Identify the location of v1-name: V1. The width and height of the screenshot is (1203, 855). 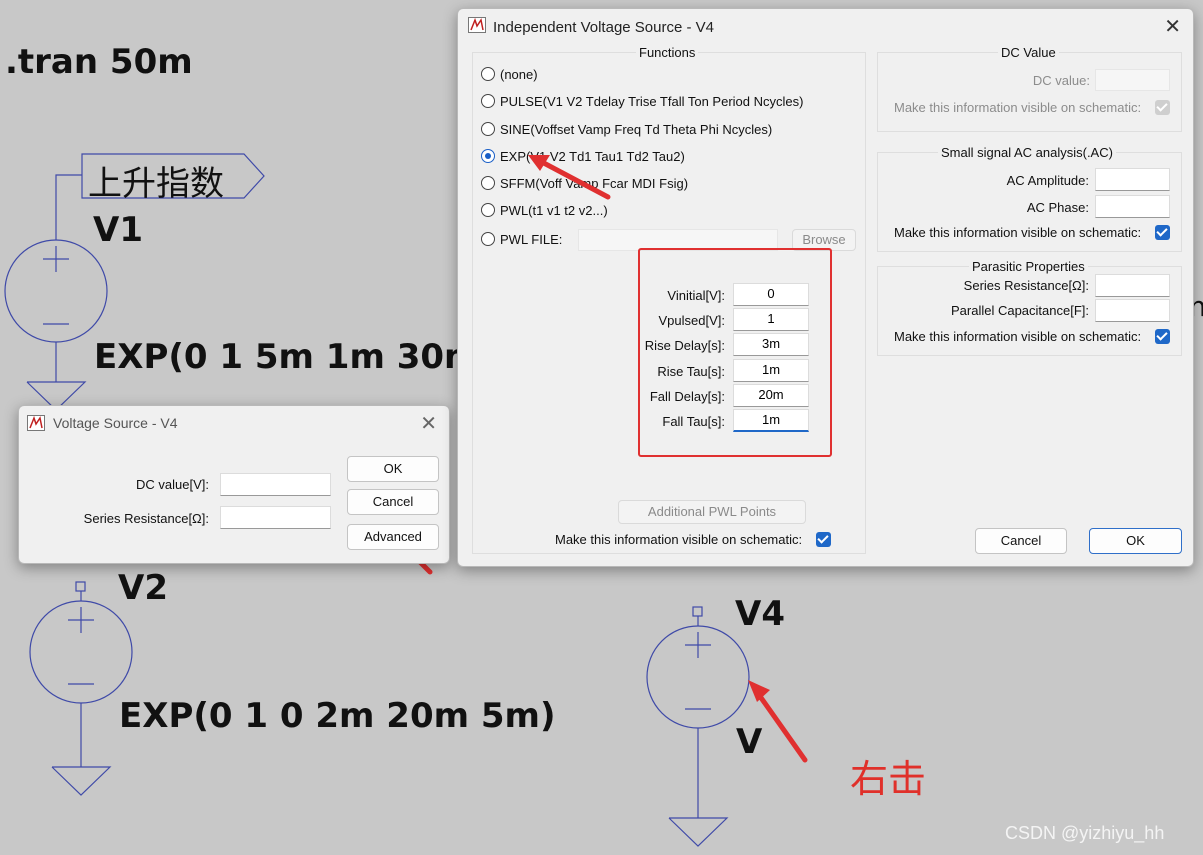
(118, 230).